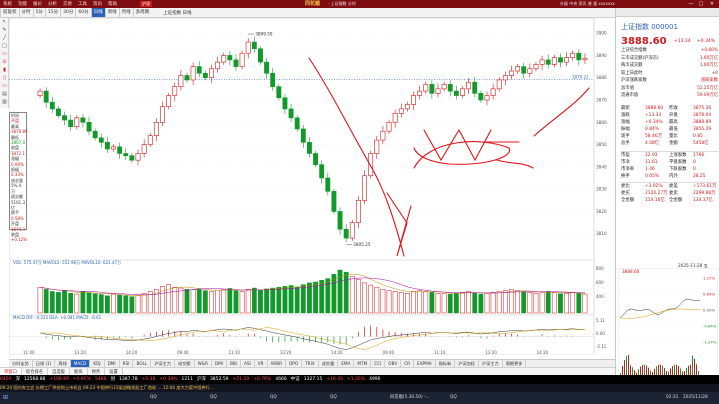 Image resolution: width=719 pixels, height=404 pixels. What do you see at coordinates (125, 12) in the screenshot?
I see `period-tab: 月线` at bounding box center [125, 12].